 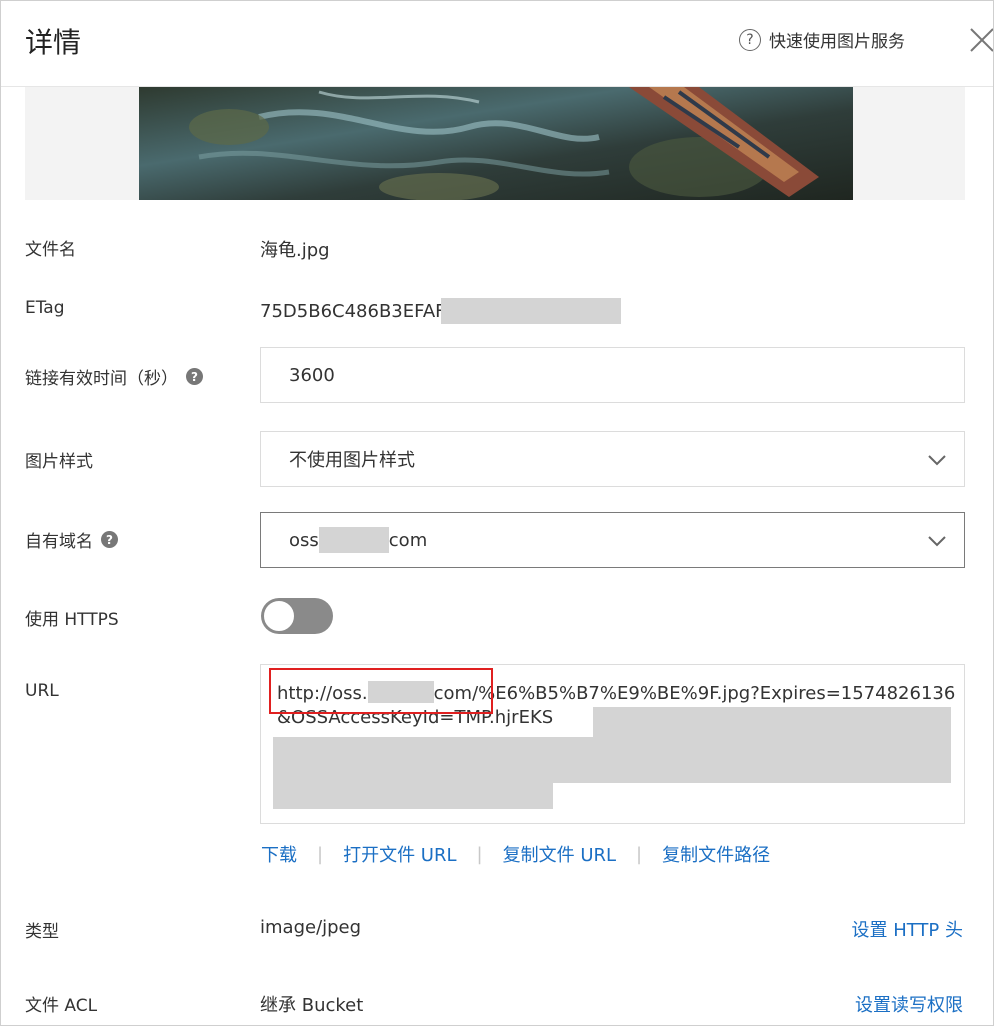 What do you see at coordinates (559, 854) in the screenshot?
I see `copy-url-link: 复制文件 URL` at bounding box center [559, 854].